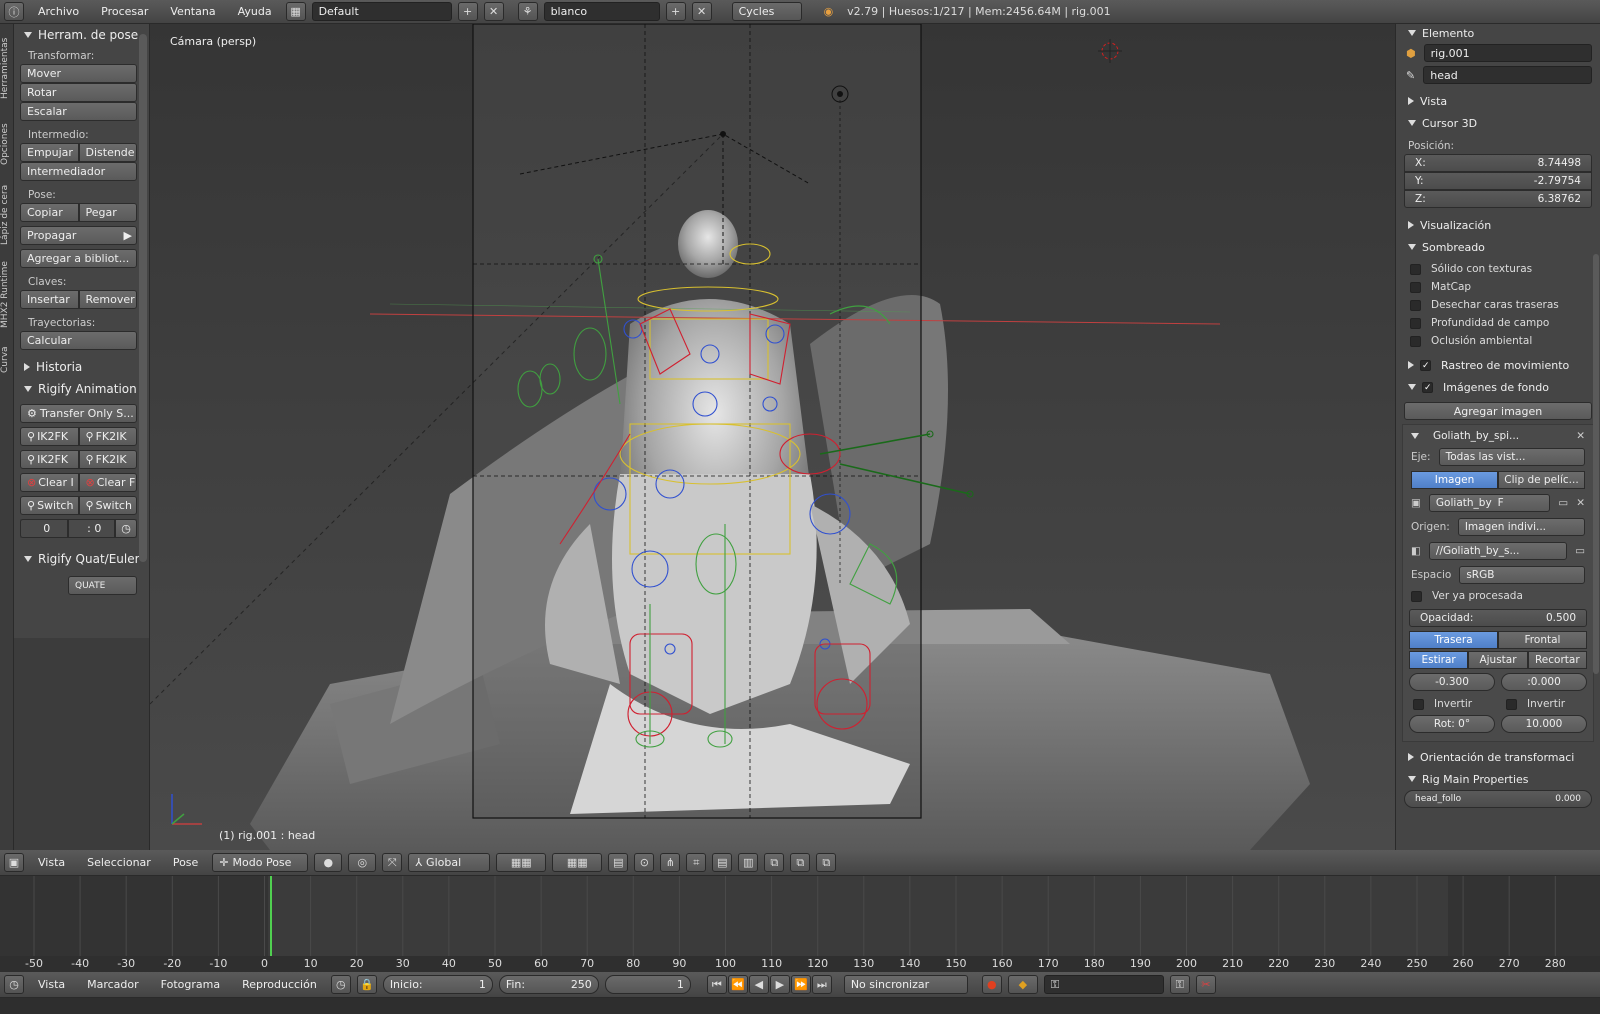 The image size is (1600, 1014). I want to click on menu-playback: Reproducción, so click(279, 984).